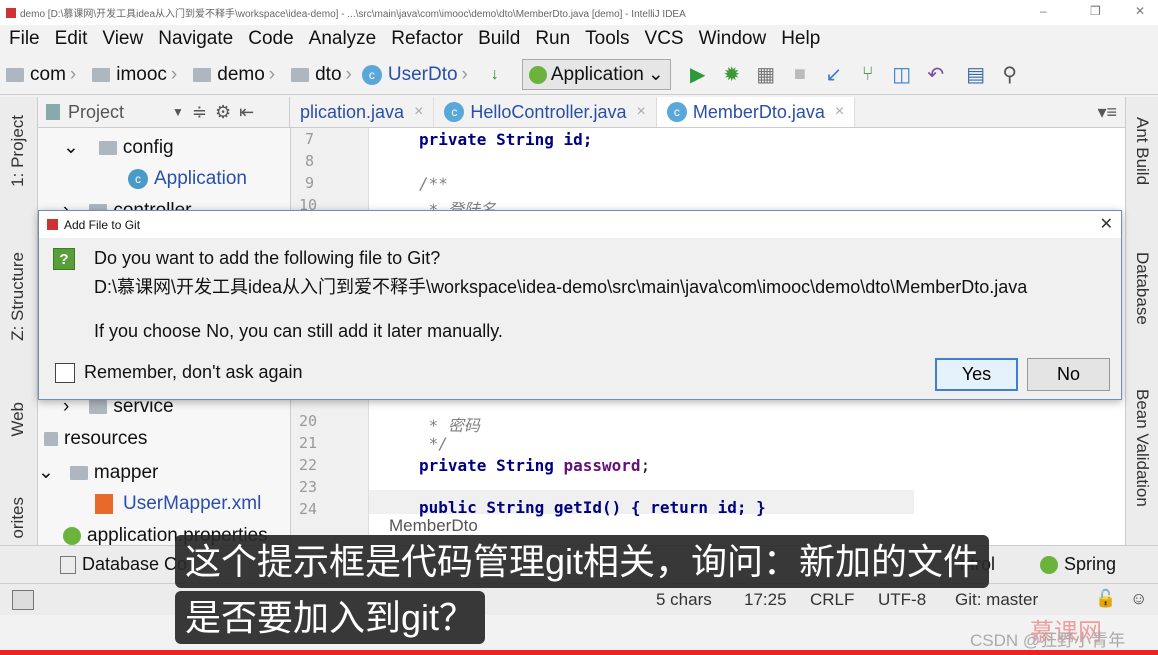  I want to click on gear-icon: ⚙, so click(223, 112).